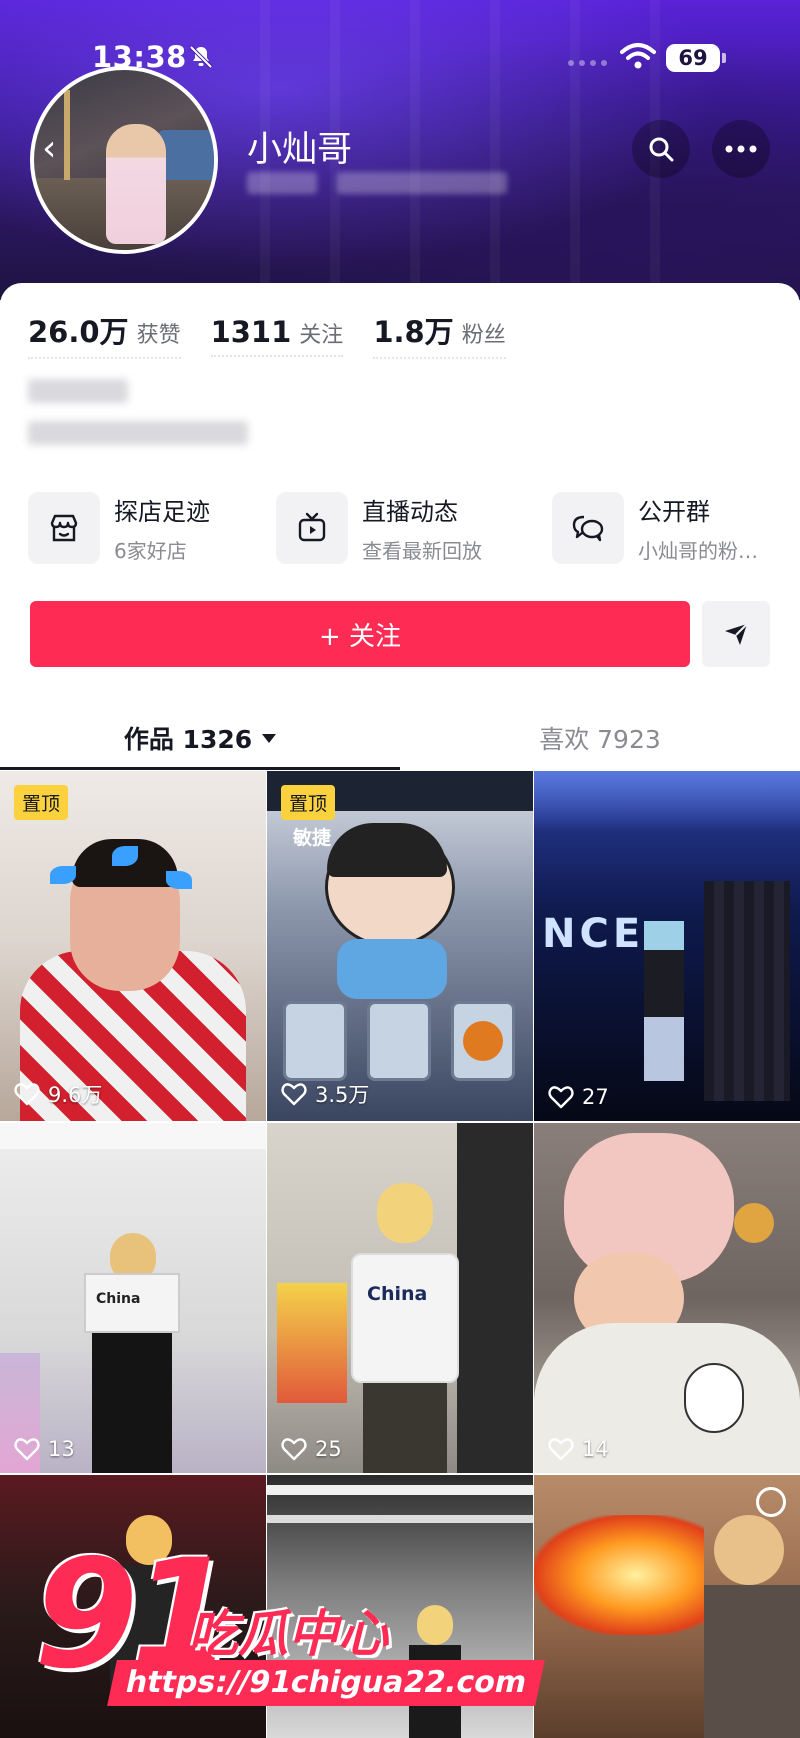  I want to click on tab-works-label: 作品 1326, so click(188, 739).